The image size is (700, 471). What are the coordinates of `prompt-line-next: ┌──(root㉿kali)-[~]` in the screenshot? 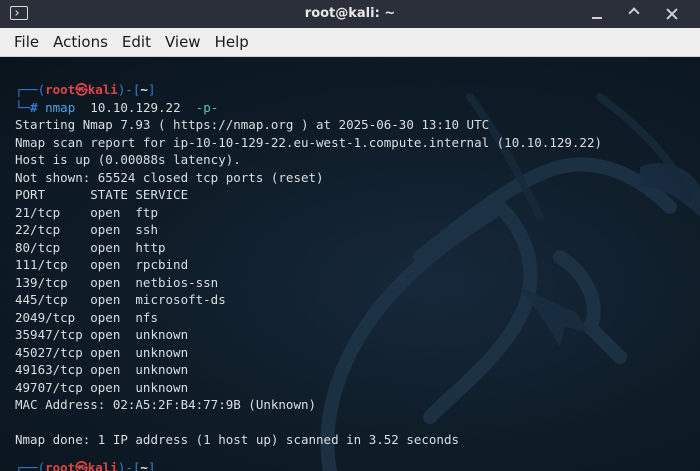 It's located at (85, 465).